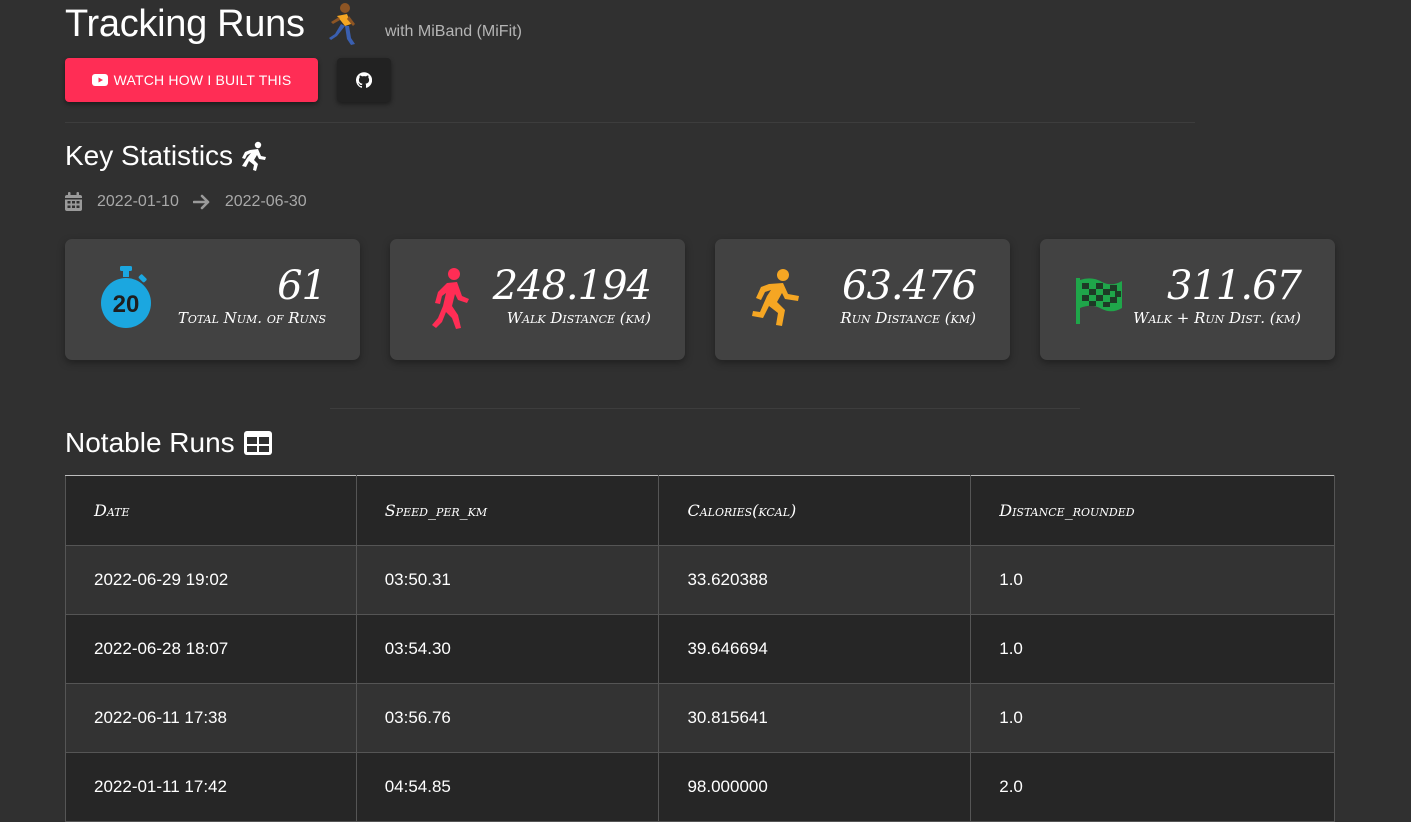  I want to click on table-cell: 2022-06-29 19:02, so click(211, 580).